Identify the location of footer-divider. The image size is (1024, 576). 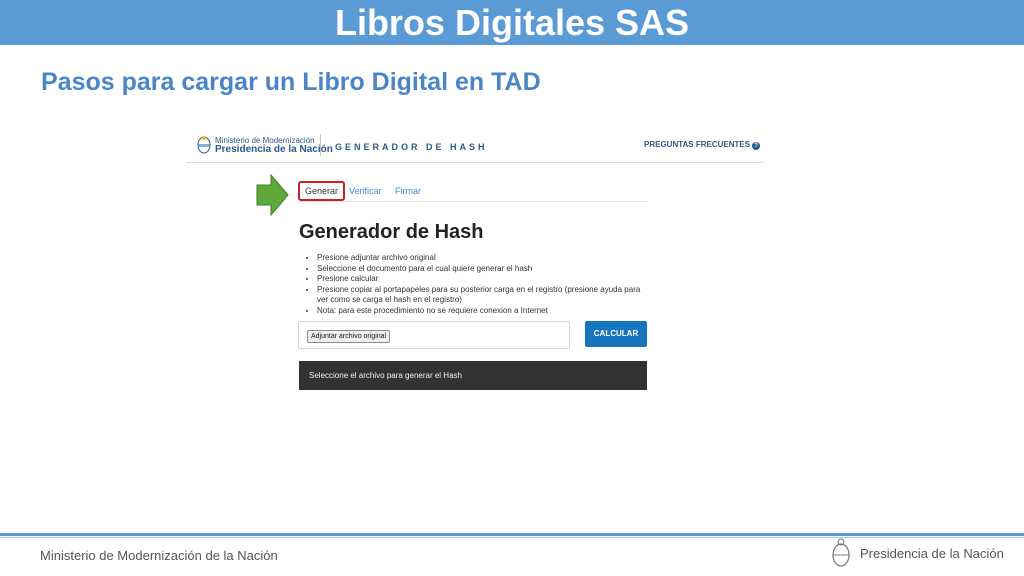
(512, 534).